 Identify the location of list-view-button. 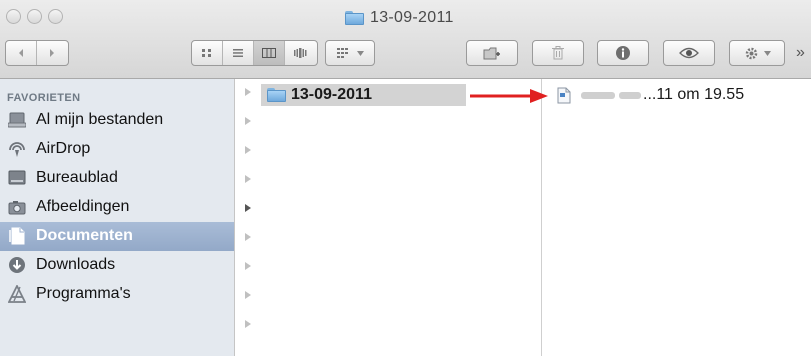
(238, 53).